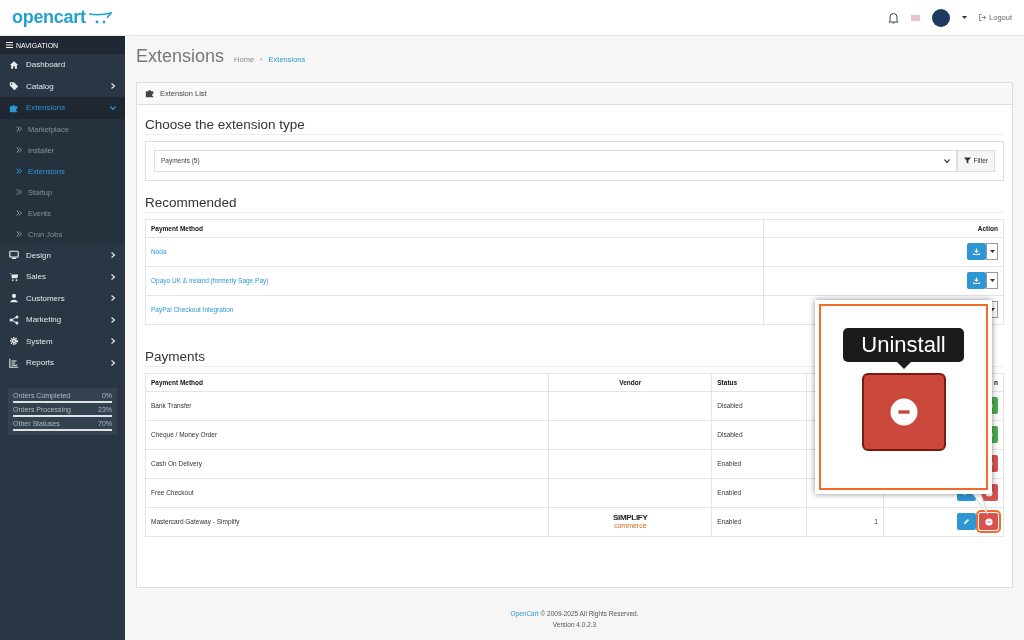 Image resolution: width=1024 pixels, height=640 pixels. What do you see at coordinates (44, 320) in the screenshot?
I see `sidebar-label: Marketing` at bounding box center [44, 320].